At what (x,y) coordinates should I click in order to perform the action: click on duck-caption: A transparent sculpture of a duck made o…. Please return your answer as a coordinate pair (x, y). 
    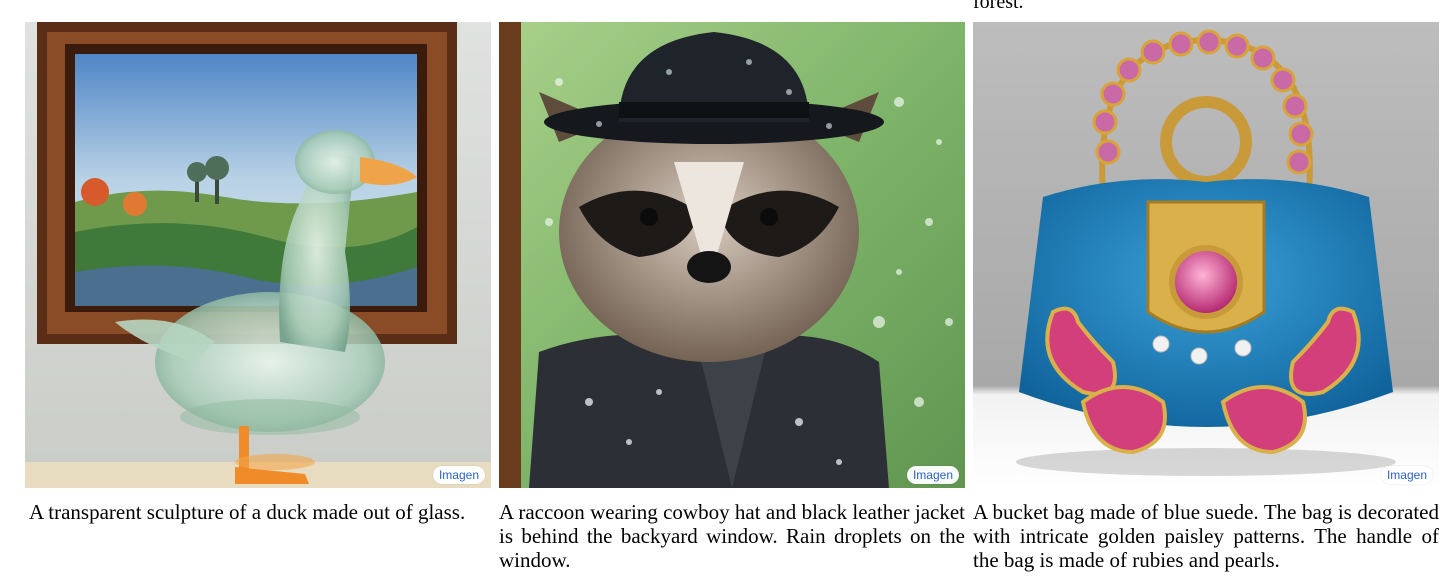
    Looking at the image, I should click on (247, 512).